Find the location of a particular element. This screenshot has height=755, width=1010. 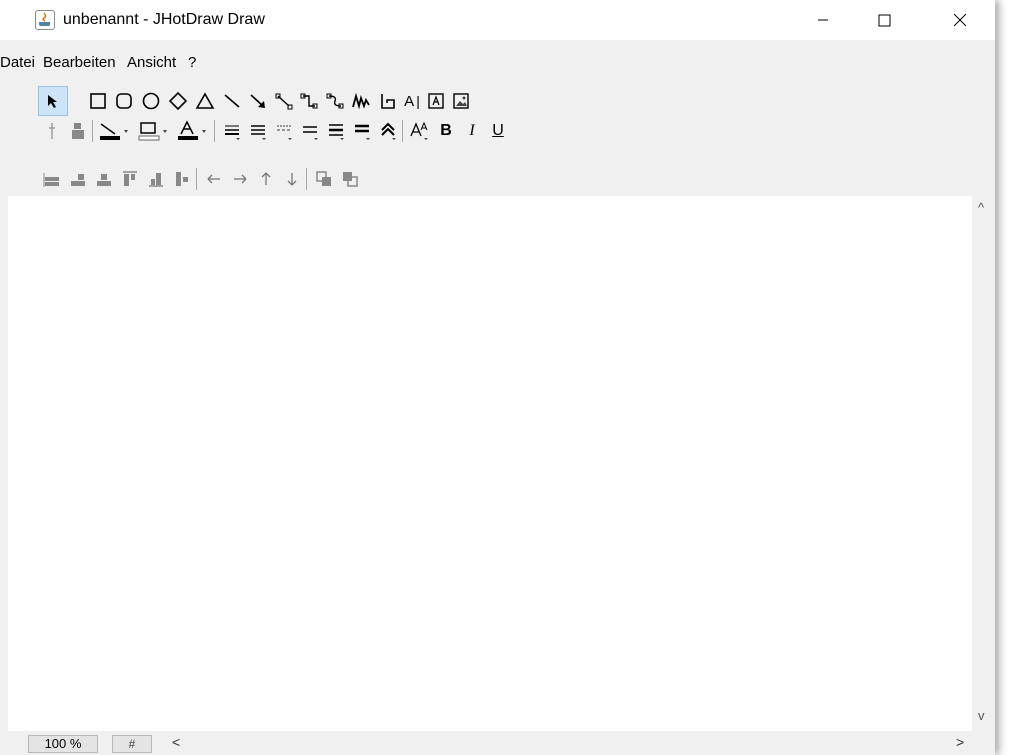

arrow-line-icon is located at coordinates (257, 101).